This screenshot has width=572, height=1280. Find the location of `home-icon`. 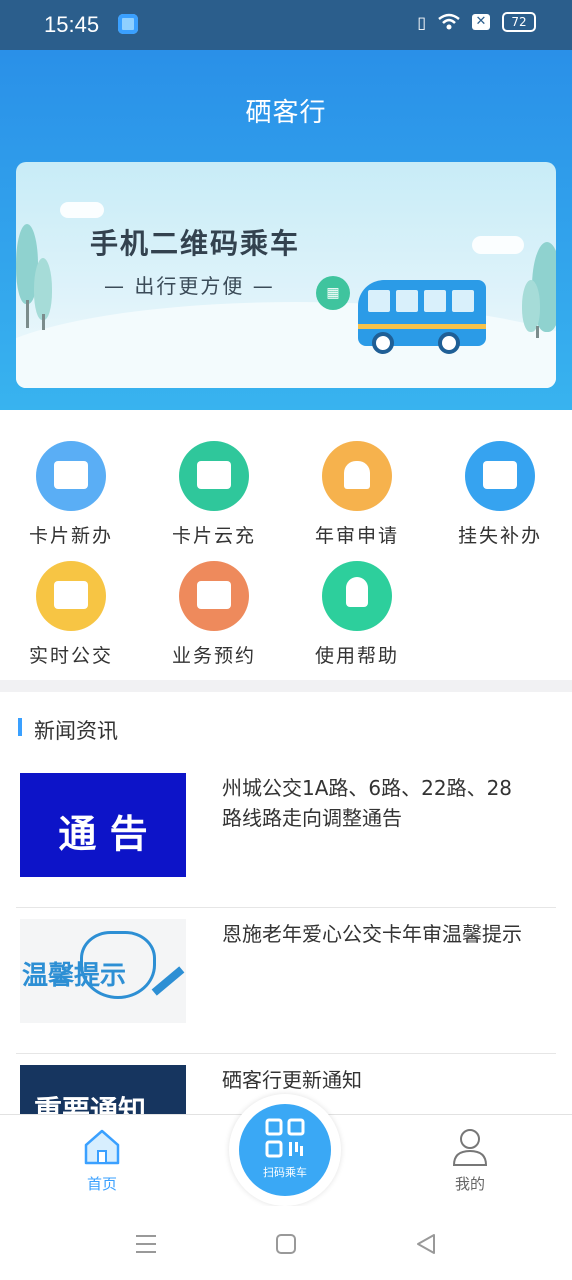

home-icon is located at coordinates (102, 1147).